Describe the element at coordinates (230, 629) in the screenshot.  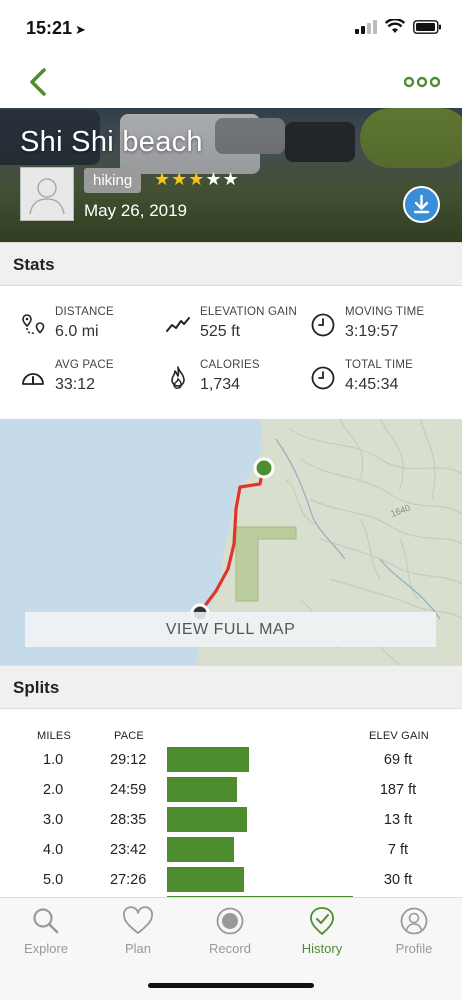
I see `view-full-map-button: VIEW FULL MAP` at that location.